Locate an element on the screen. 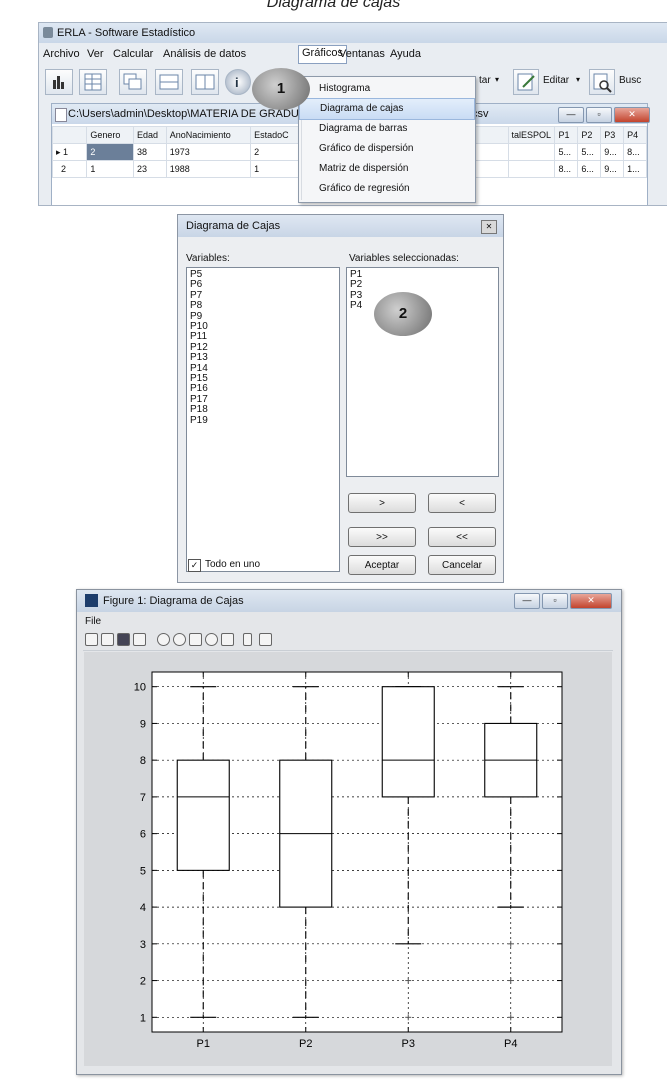 The width and height of the screenshot is (667, 1092). tile-tool-button is located at coordinates (169, 82).